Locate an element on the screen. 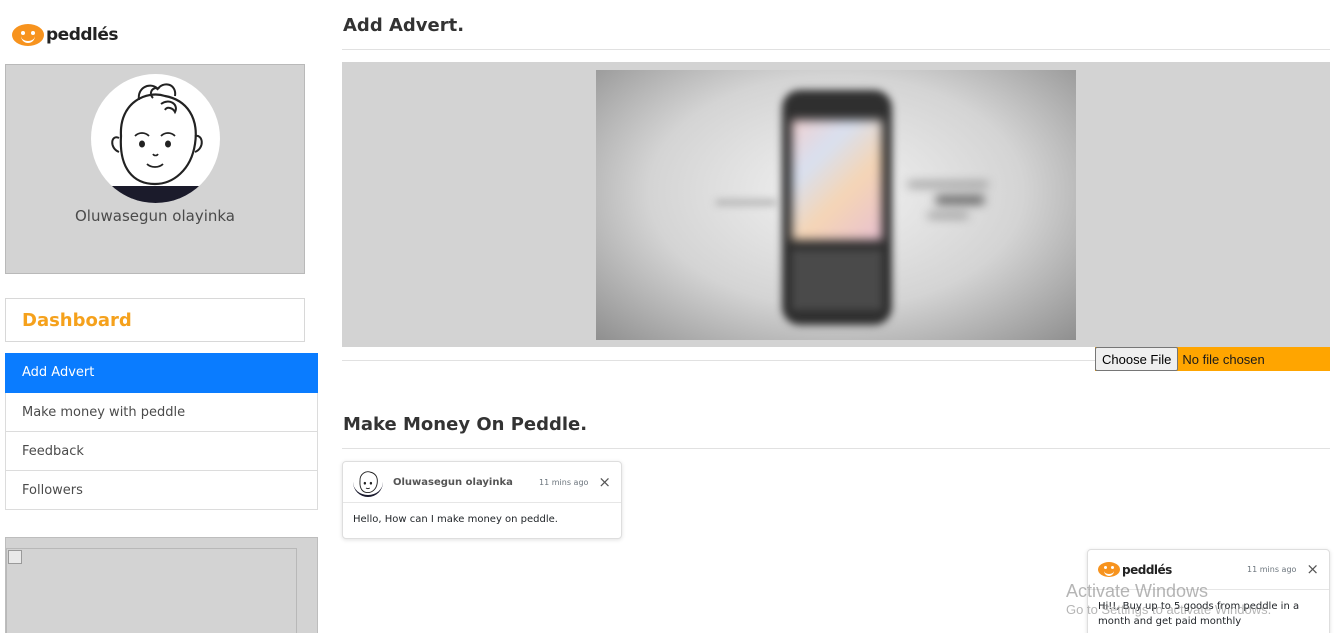 The image size is (1343, 633). file-upload-bar: Choose File No file chosen is located at coordinates (1212, 359).